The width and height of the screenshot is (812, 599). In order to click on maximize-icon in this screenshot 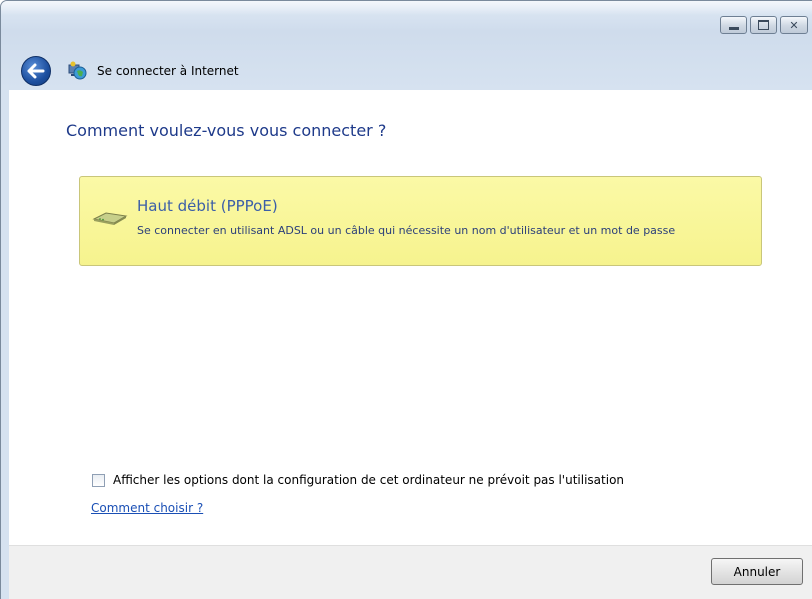, I will do `click(763, 25)`.